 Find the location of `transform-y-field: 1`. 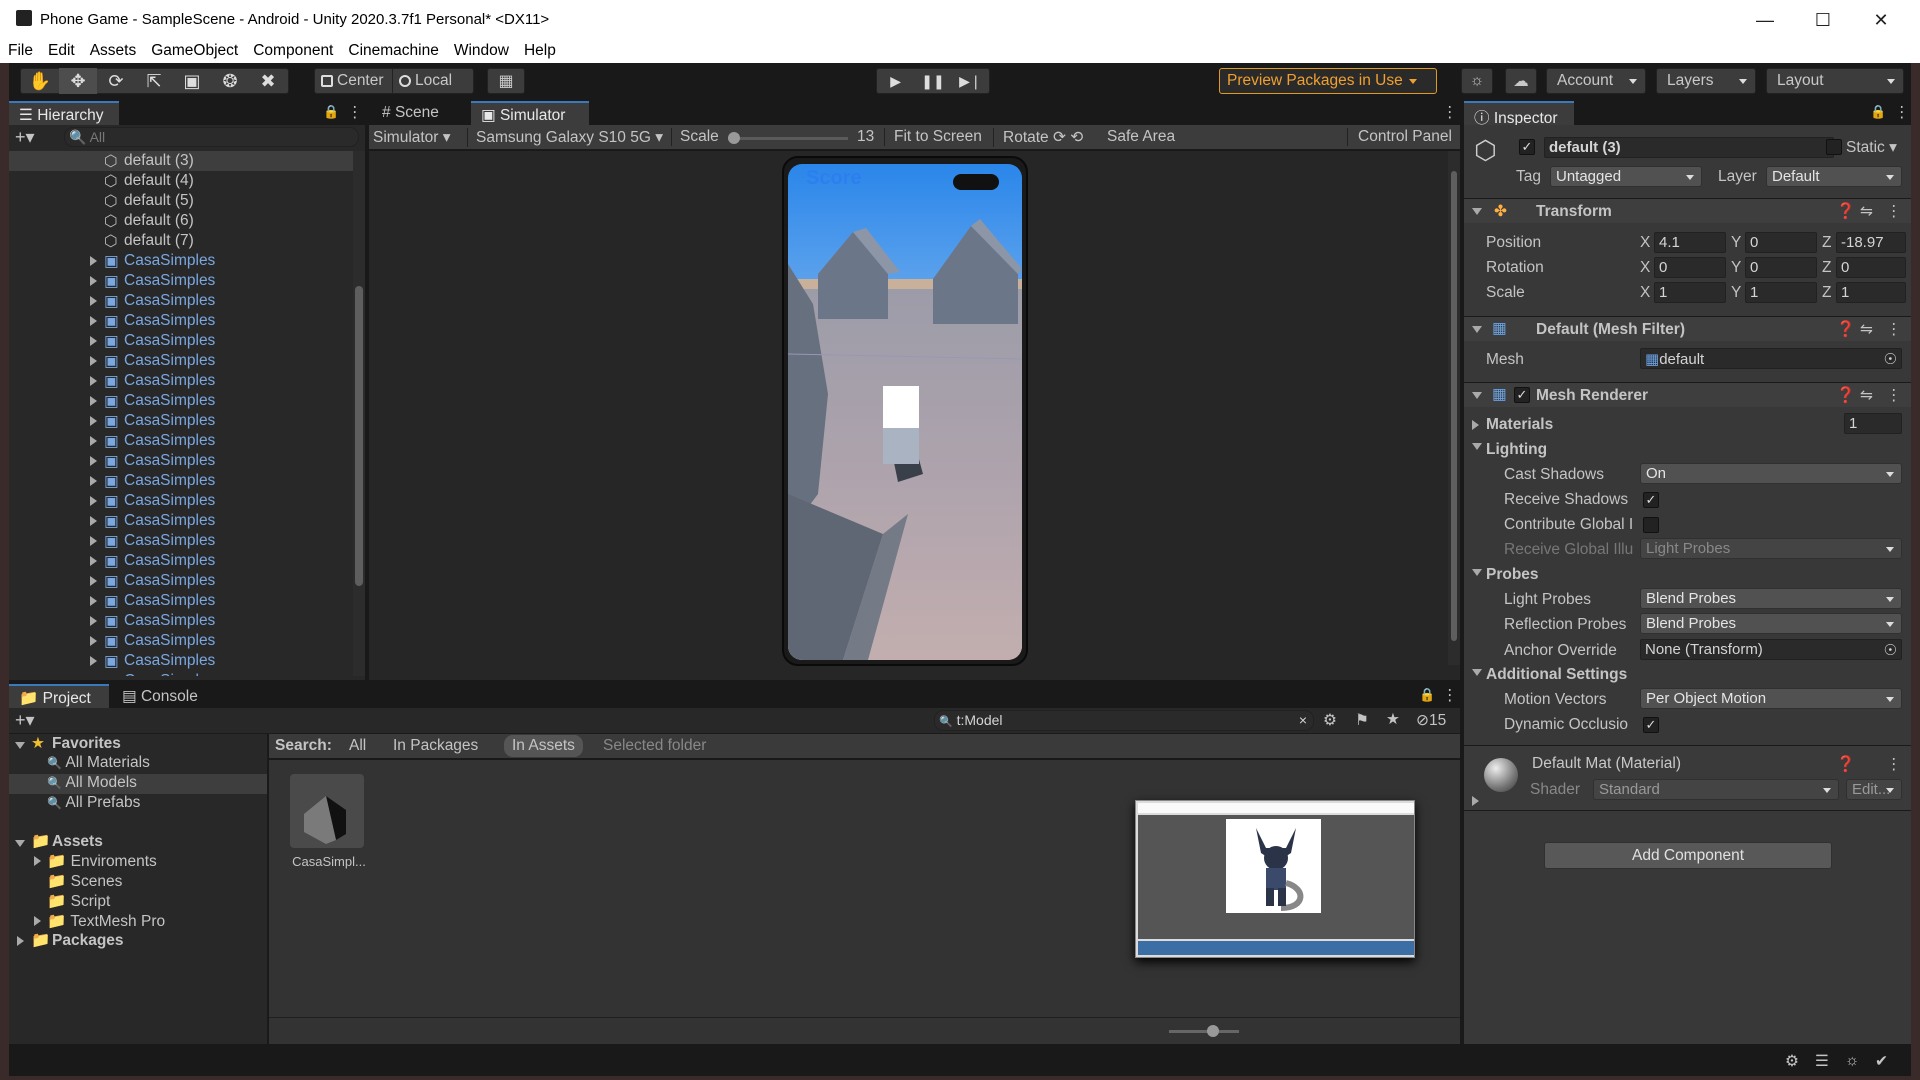

transform-y-field: 1 is located at coordinates (1781, 292).